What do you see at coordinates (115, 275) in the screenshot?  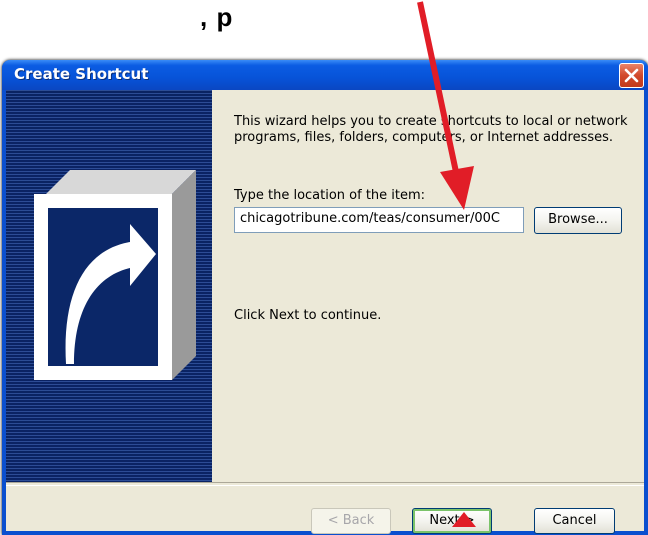 I see `shortcut-arrow-icon` at bounding box center [115, 275].